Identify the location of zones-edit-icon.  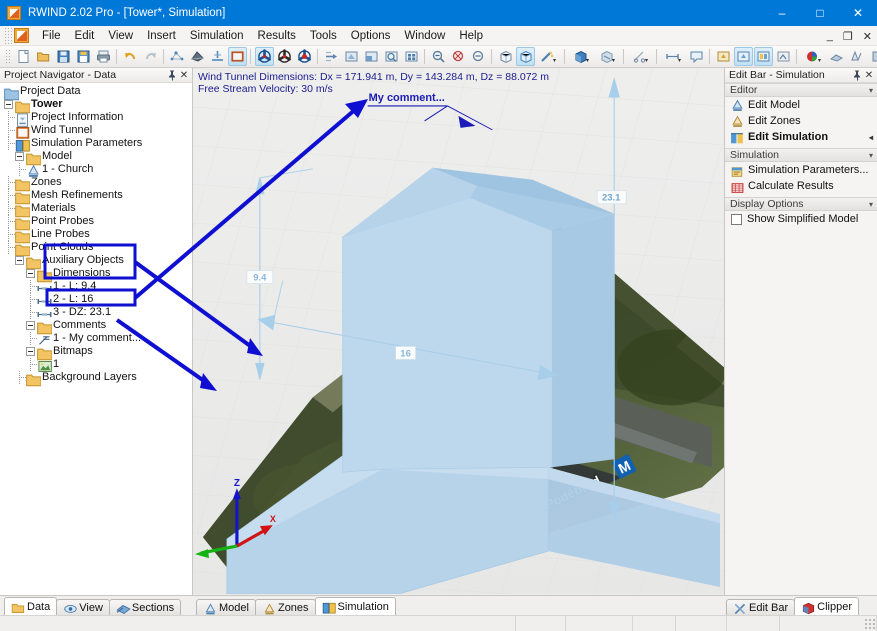
(743, 56).